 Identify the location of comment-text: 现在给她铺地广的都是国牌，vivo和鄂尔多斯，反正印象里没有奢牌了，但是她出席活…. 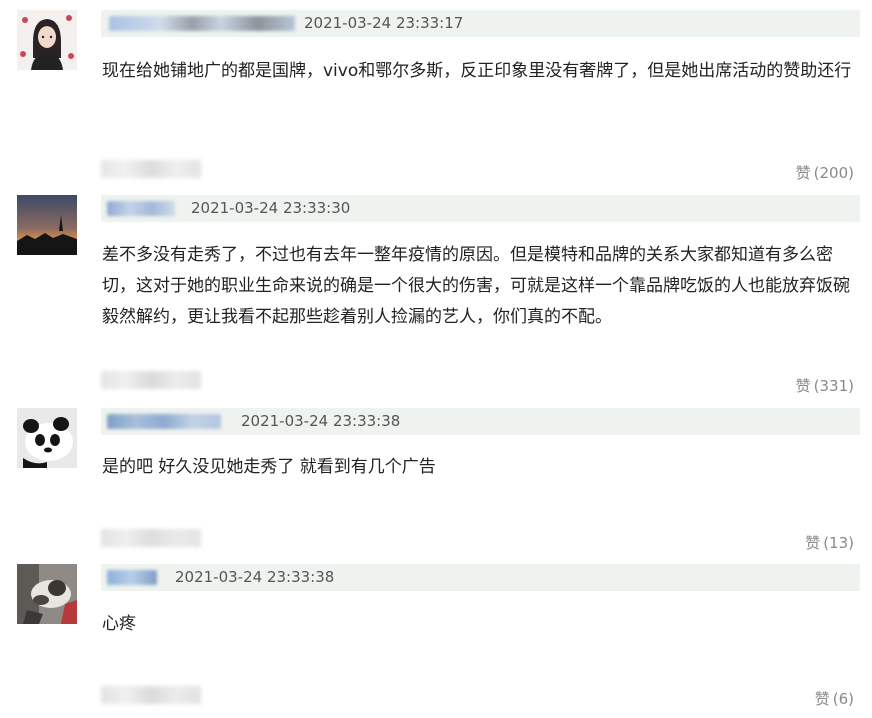
(477, 71).